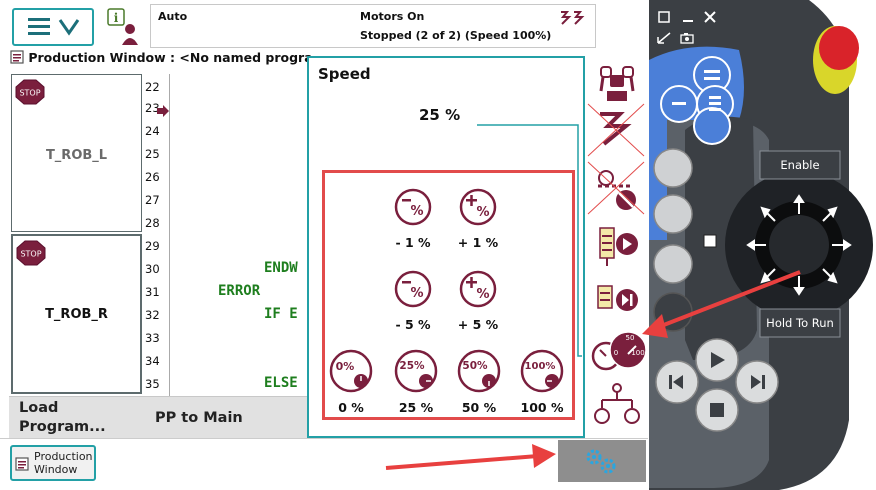  I want to click on info-person-icon: i, so click(122, 26).